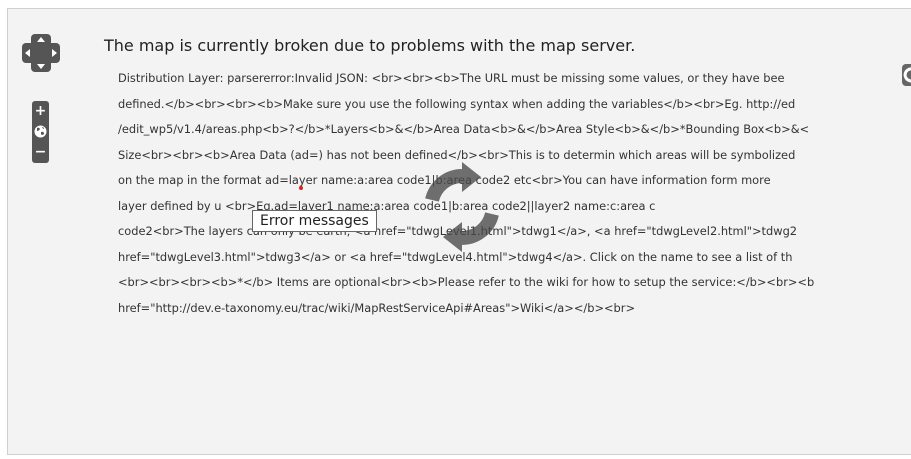  I want to click on pan-down-icon, so click(41, 66).